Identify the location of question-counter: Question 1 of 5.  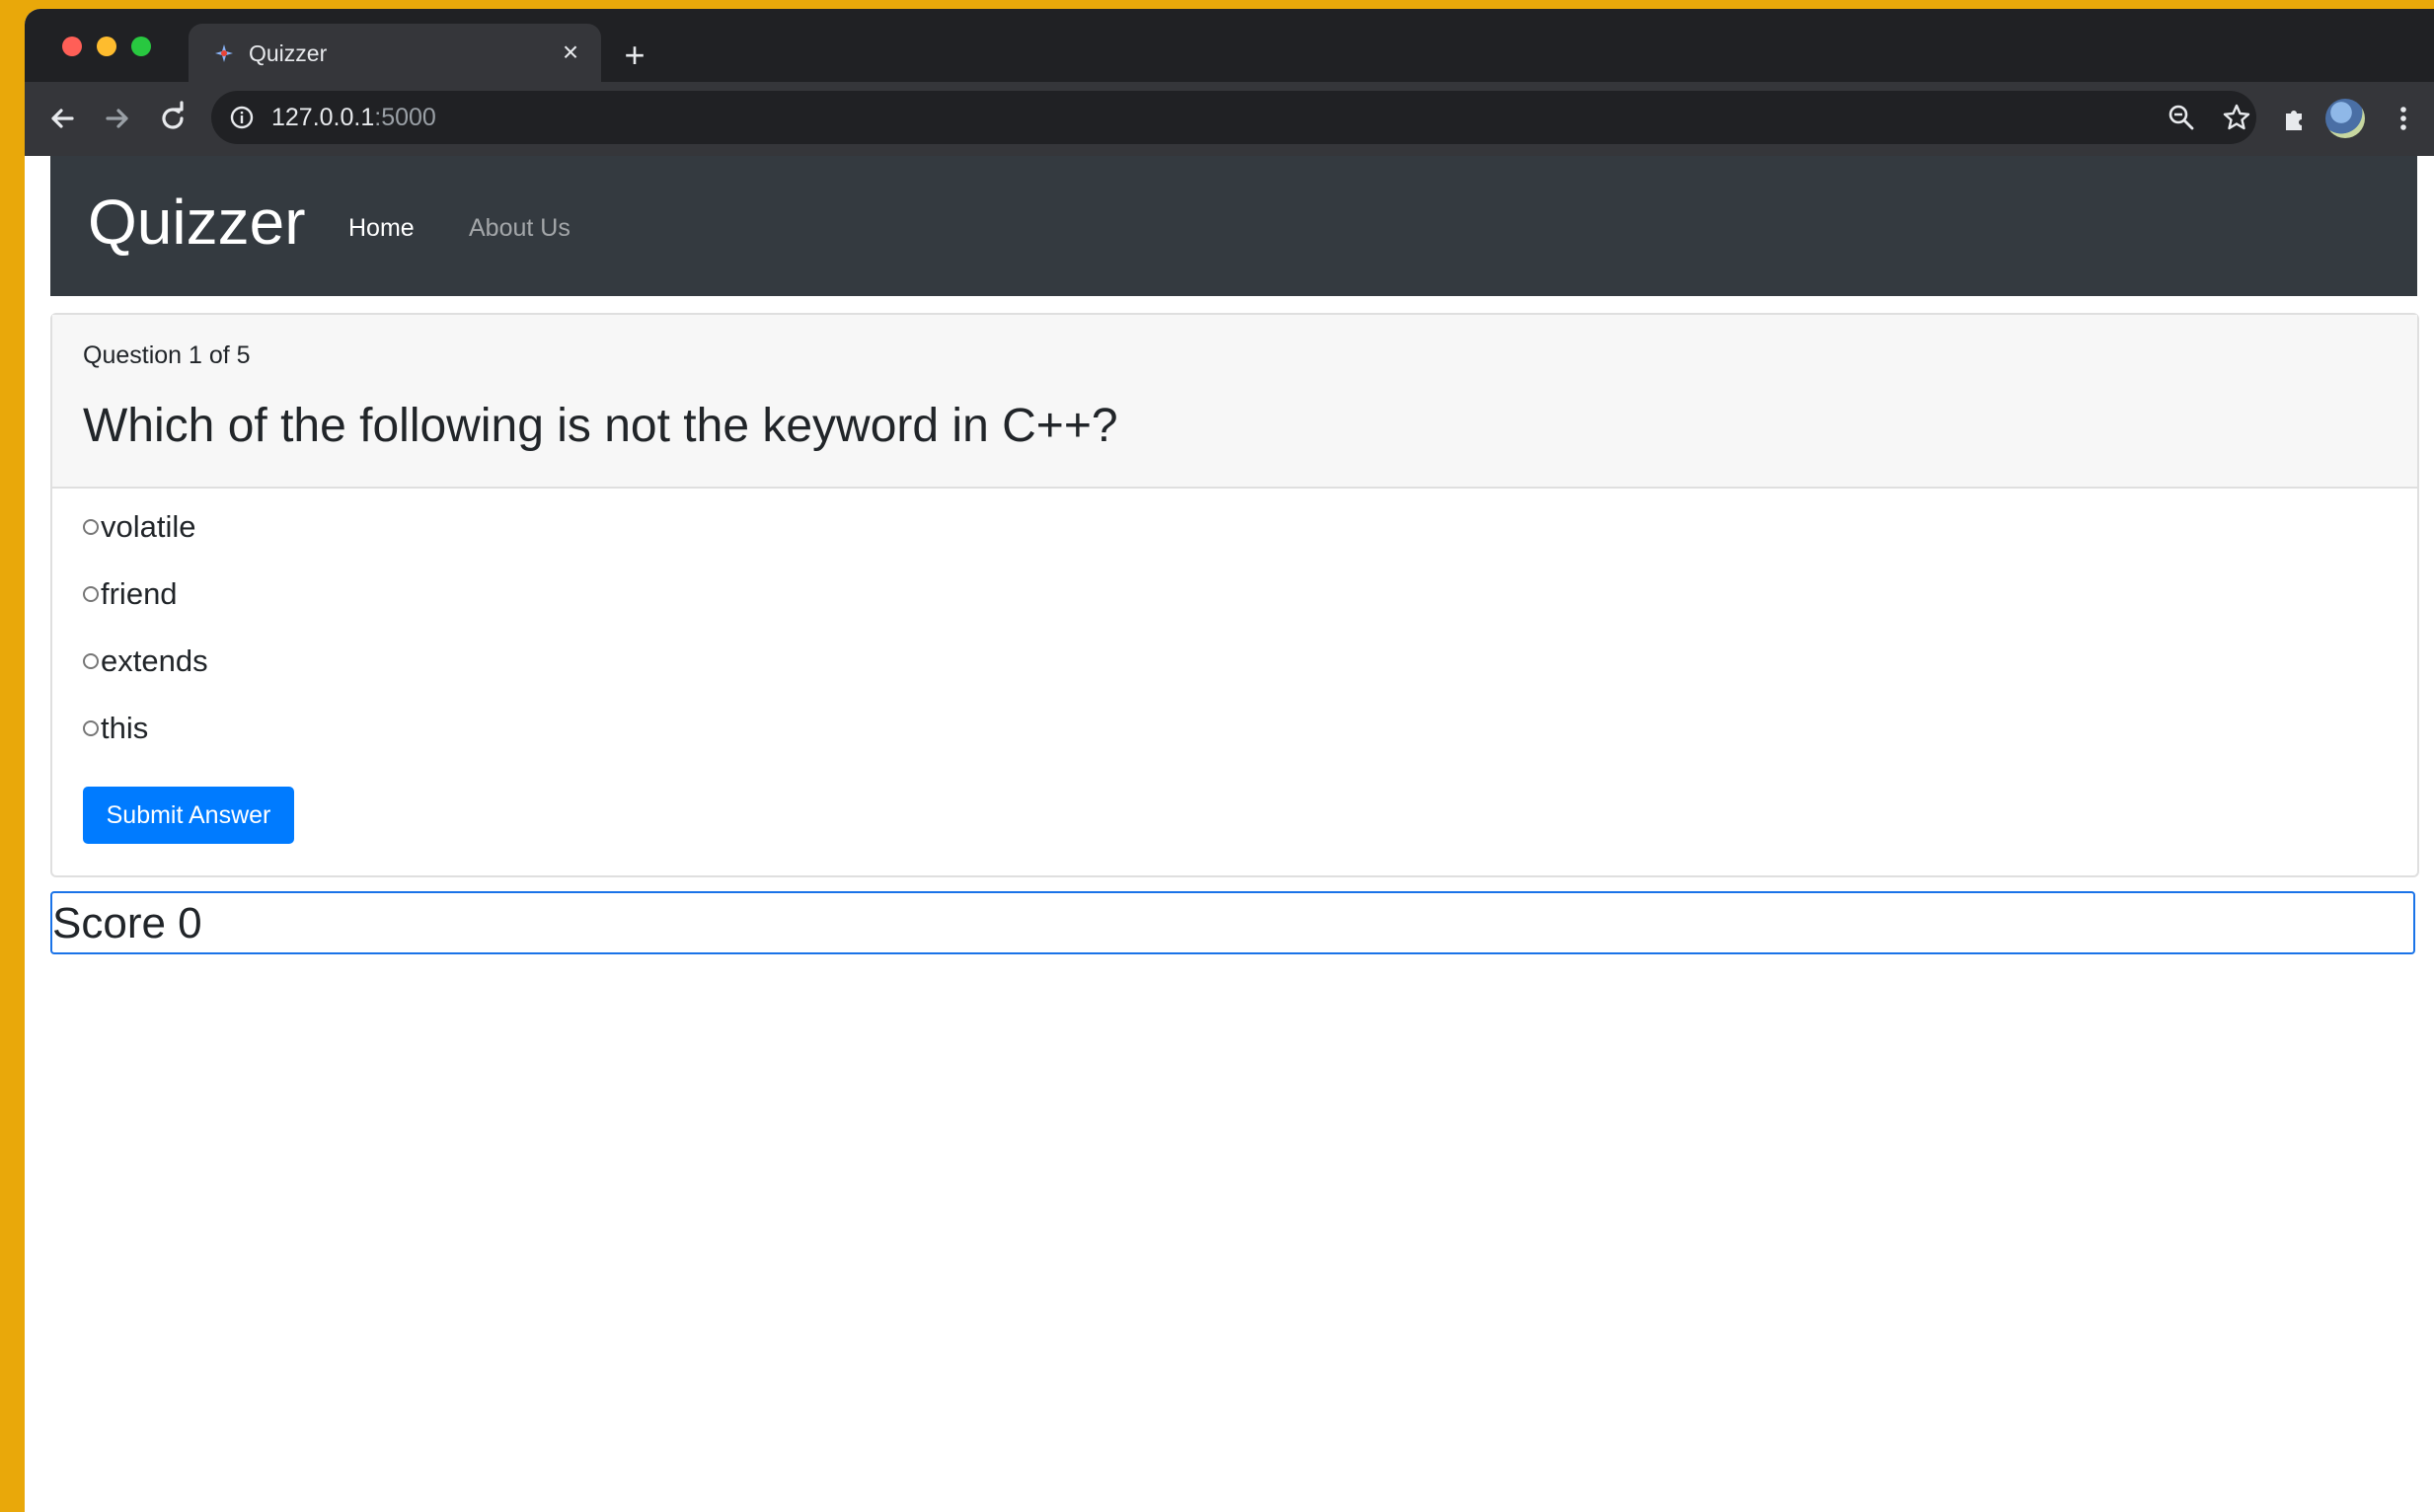
(167, 355).